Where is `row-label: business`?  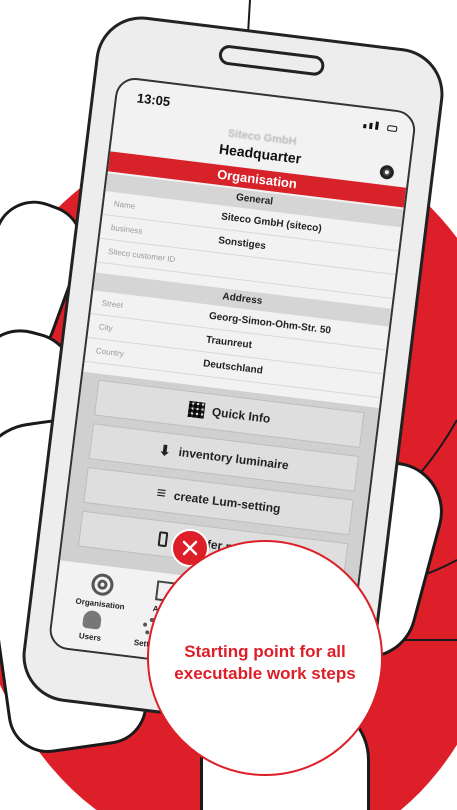 row-label: business is located at coordinates (126, 229).